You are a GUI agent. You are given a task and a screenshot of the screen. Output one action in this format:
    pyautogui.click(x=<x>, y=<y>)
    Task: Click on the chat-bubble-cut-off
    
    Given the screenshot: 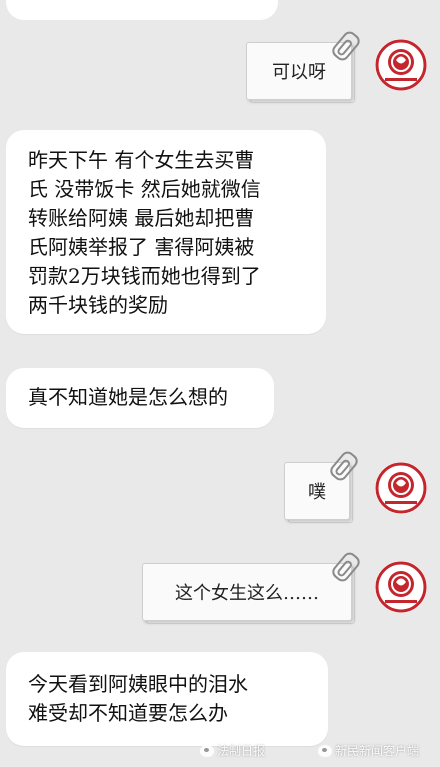 What is the action you would take?
    pyautogui.click(x=142, y=10)
    